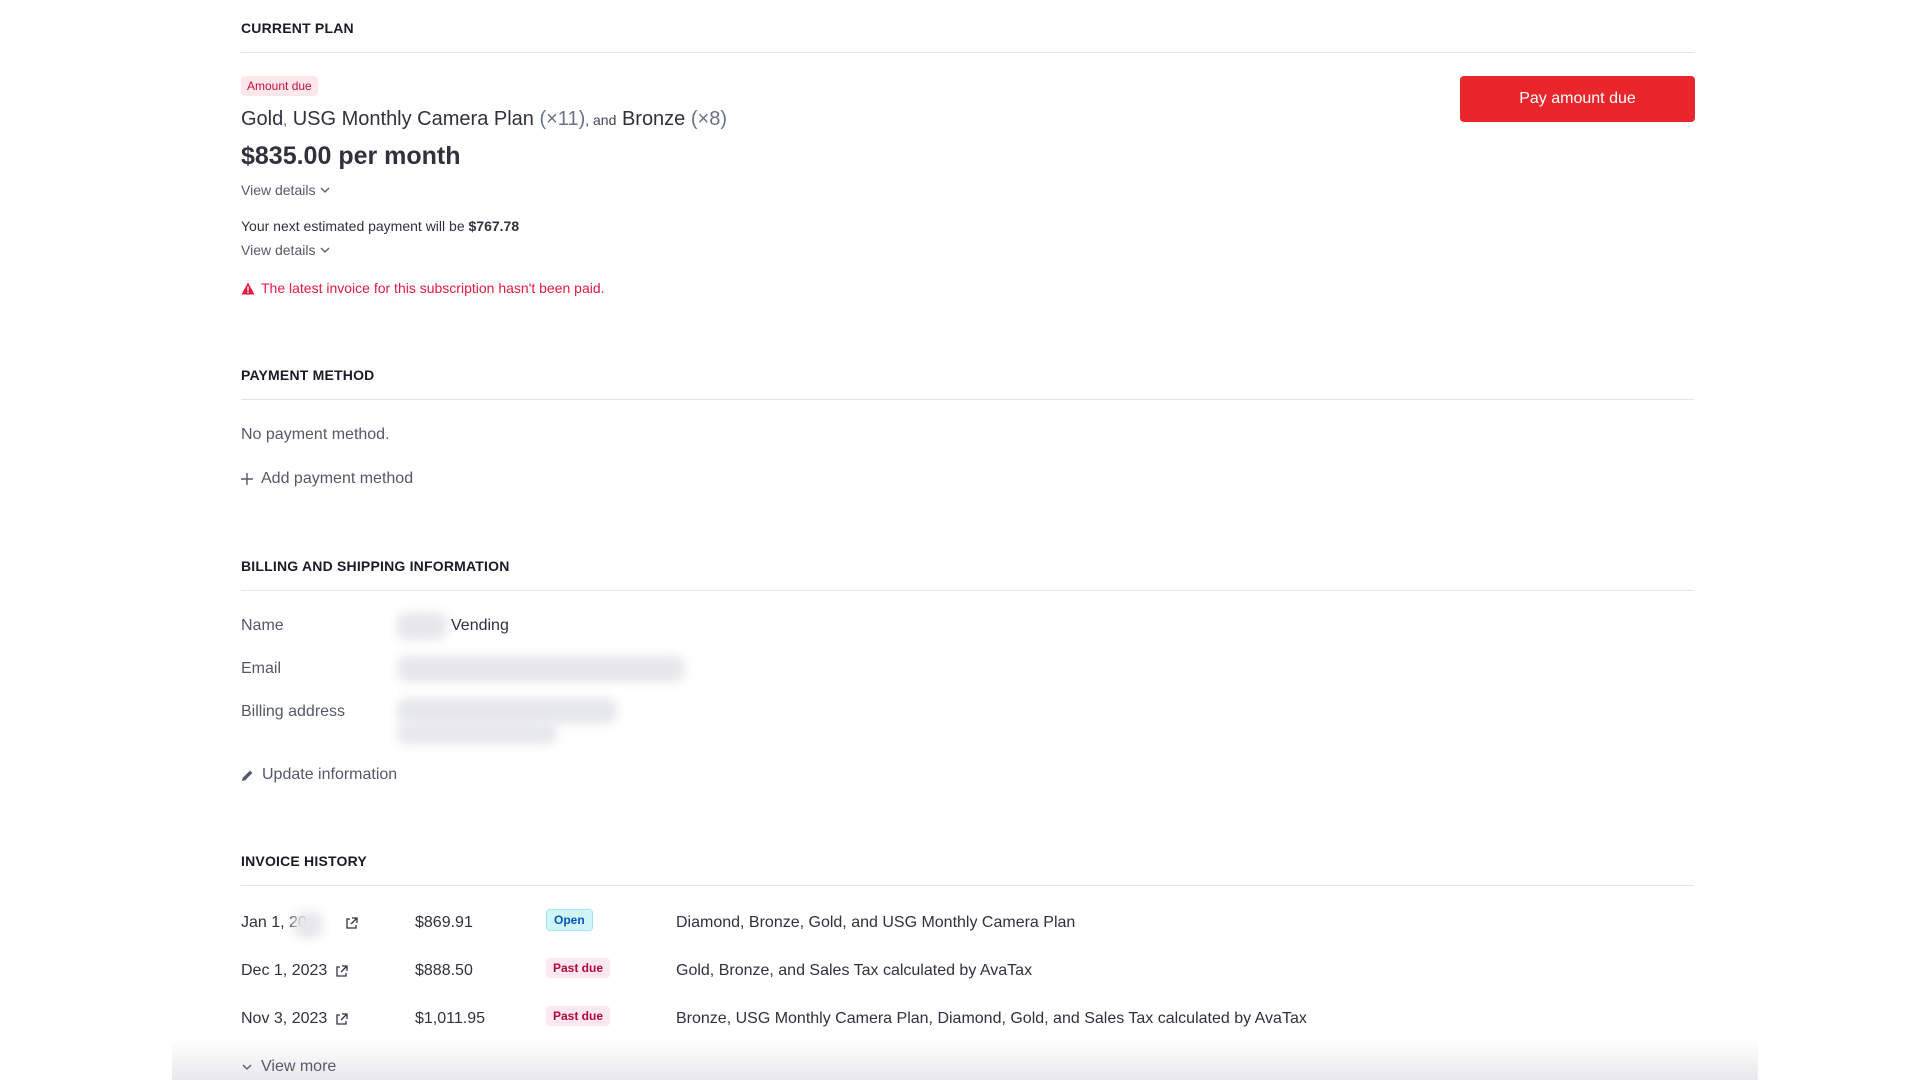  Describe the element at coordinates (965, 1060) in the screenshot. I see `bottom-fade` at that location.